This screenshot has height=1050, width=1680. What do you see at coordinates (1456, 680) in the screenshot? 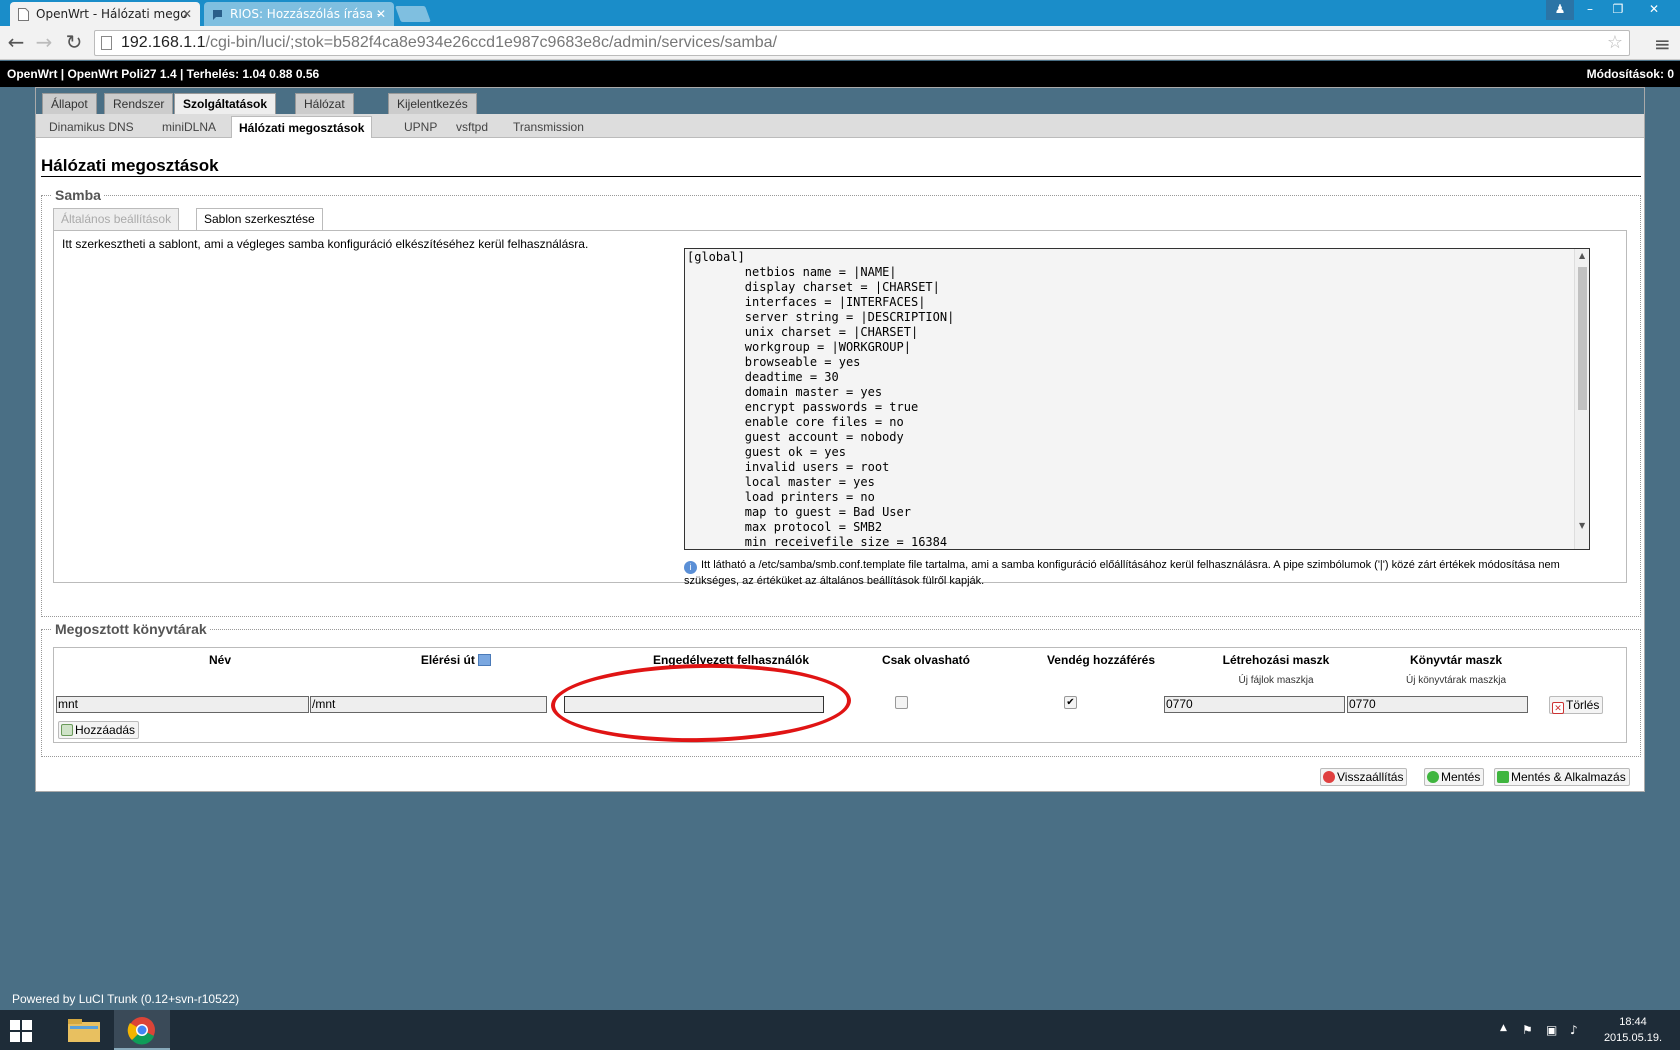
I see `dir-mask-subheader: Új könyvtárak maszkja` at bounding box center [1456, 680].